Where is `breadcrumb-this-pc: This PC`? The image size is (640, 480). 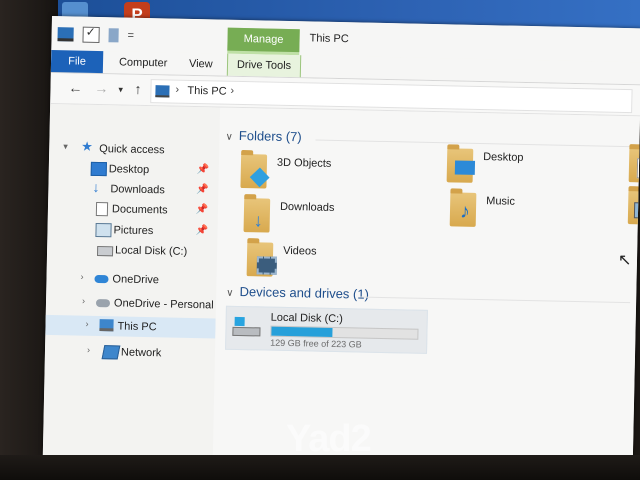
breadcrumb-this-pc: This PC is located at coordinates (206, 91).